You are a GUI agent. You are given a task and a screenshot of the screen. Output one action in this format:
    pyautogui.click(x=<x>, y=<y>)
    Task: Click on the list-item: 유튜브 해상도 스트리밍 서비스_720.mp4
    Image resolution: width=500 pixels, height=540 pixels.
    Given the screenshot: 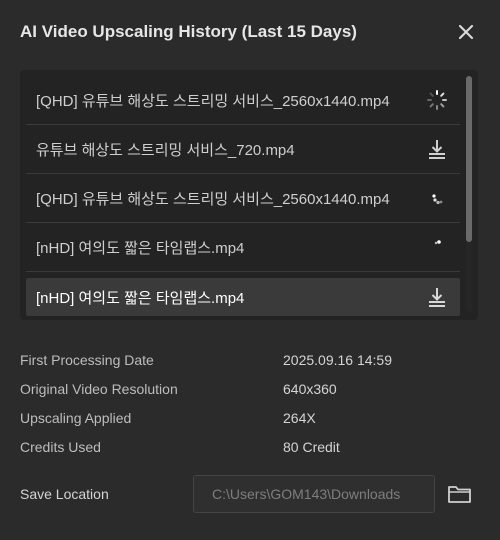 What is the action you would take?
    pyautogui.click(x=243, y=149)
    